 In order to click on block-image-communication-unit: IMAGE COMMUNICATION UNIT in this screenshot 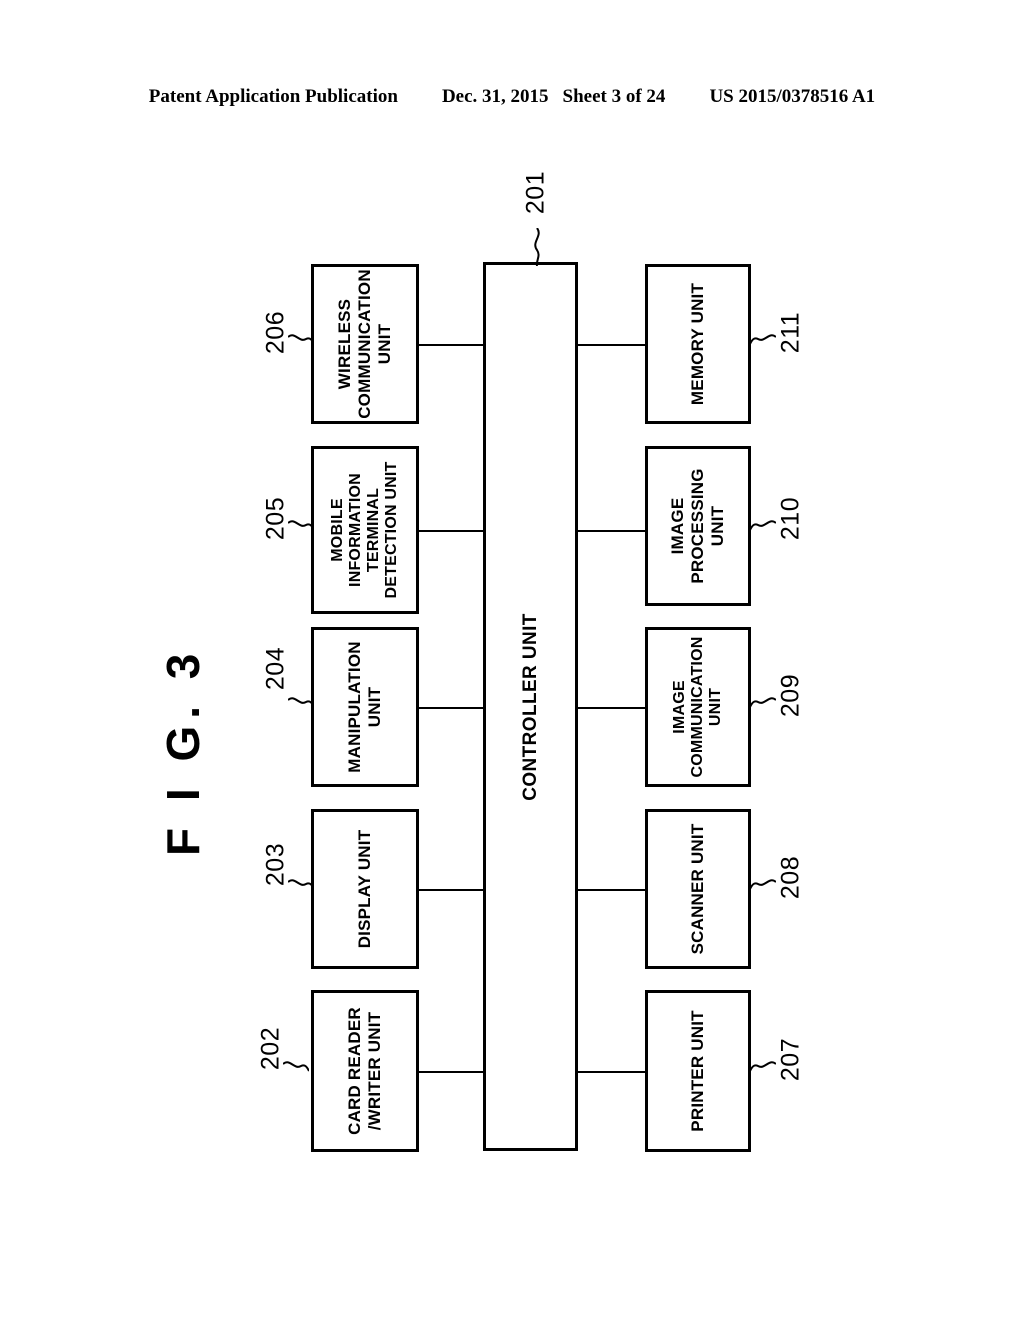, I will do `click(698, 707)`.